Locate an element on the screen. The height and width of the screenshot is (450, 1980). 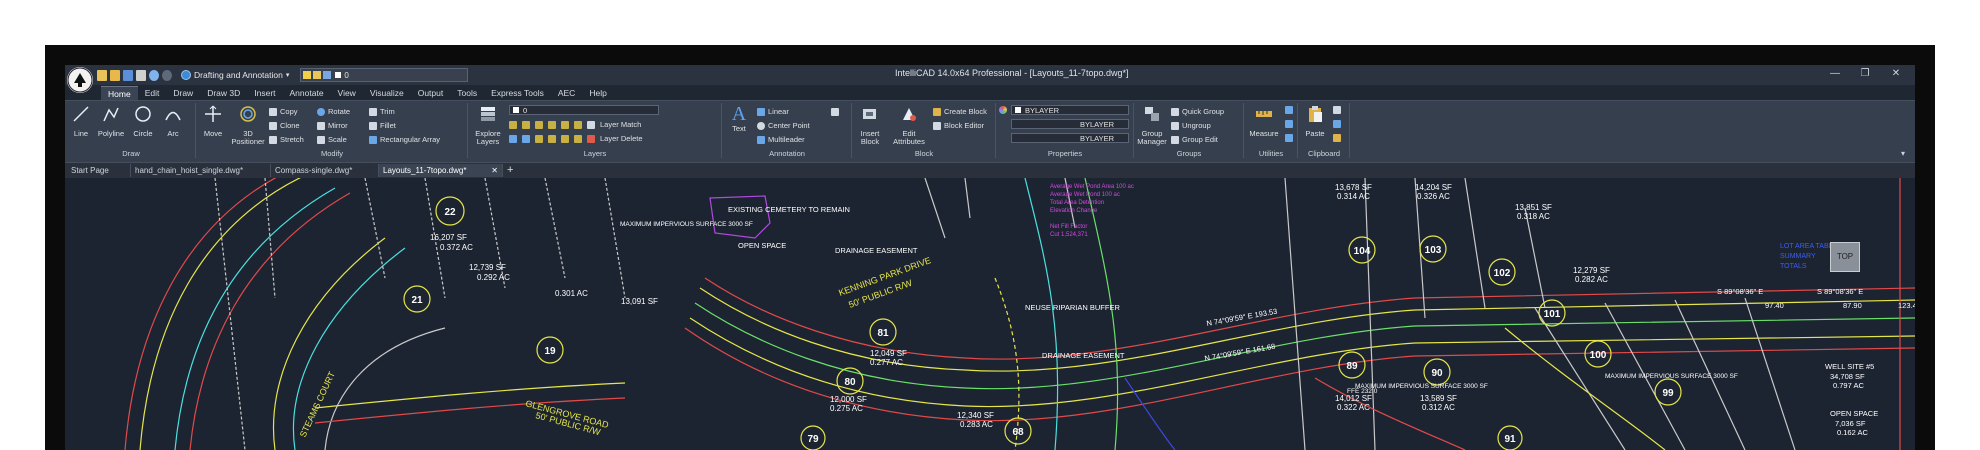
doc-tab-compass: Compass-single.dwg* is located at coordinates (325, 170).